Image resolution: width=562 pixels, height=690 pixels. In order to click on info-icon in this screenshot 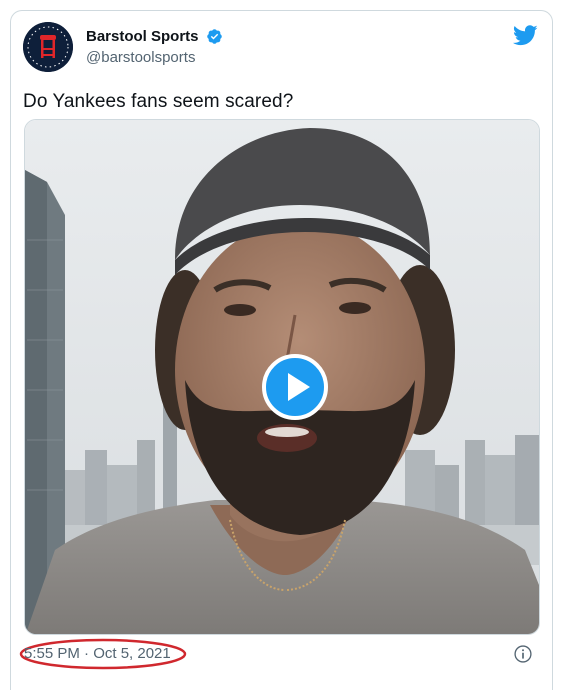, I will do `click(523, 654)`.